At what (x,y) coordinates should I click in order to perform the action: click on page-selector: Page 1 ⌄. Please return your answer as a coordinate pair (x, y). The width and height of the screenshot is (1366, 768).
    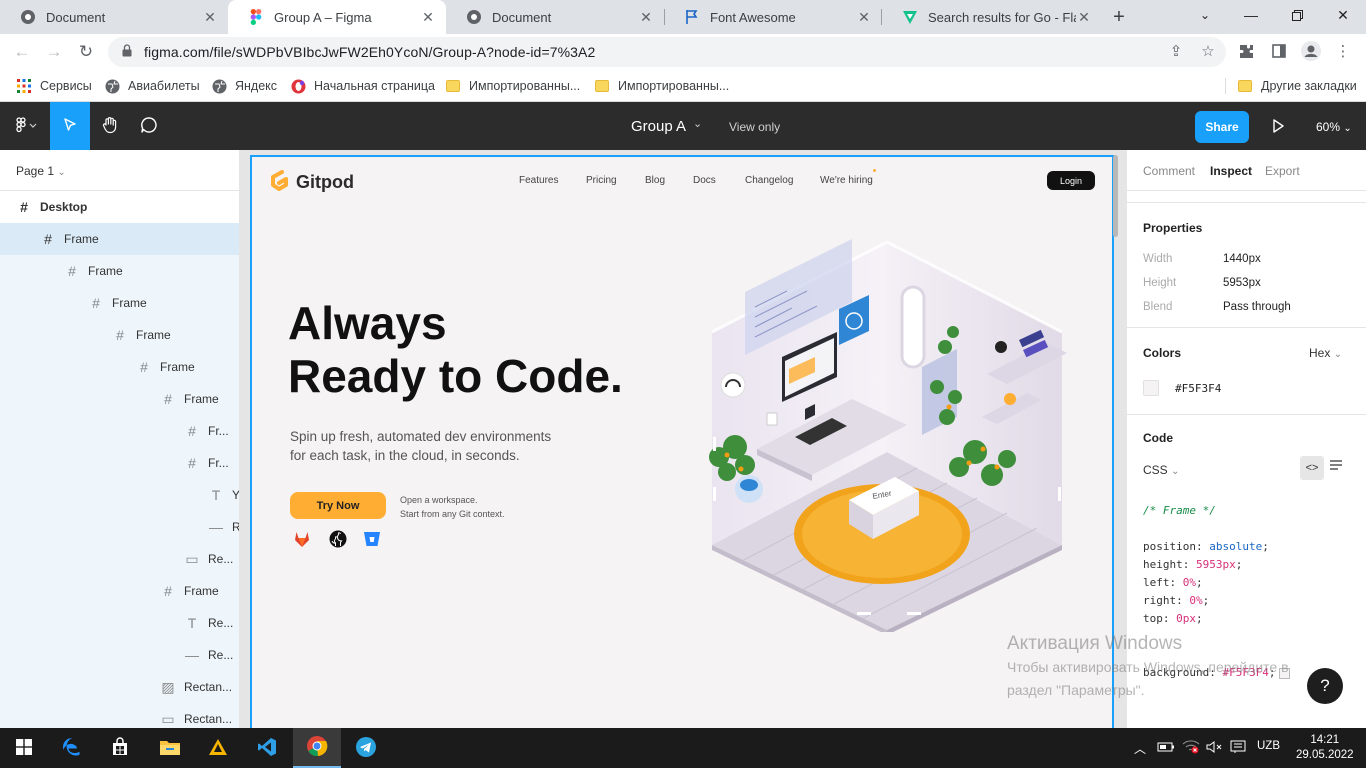
    Looking at the image, I should click on (41, 171).